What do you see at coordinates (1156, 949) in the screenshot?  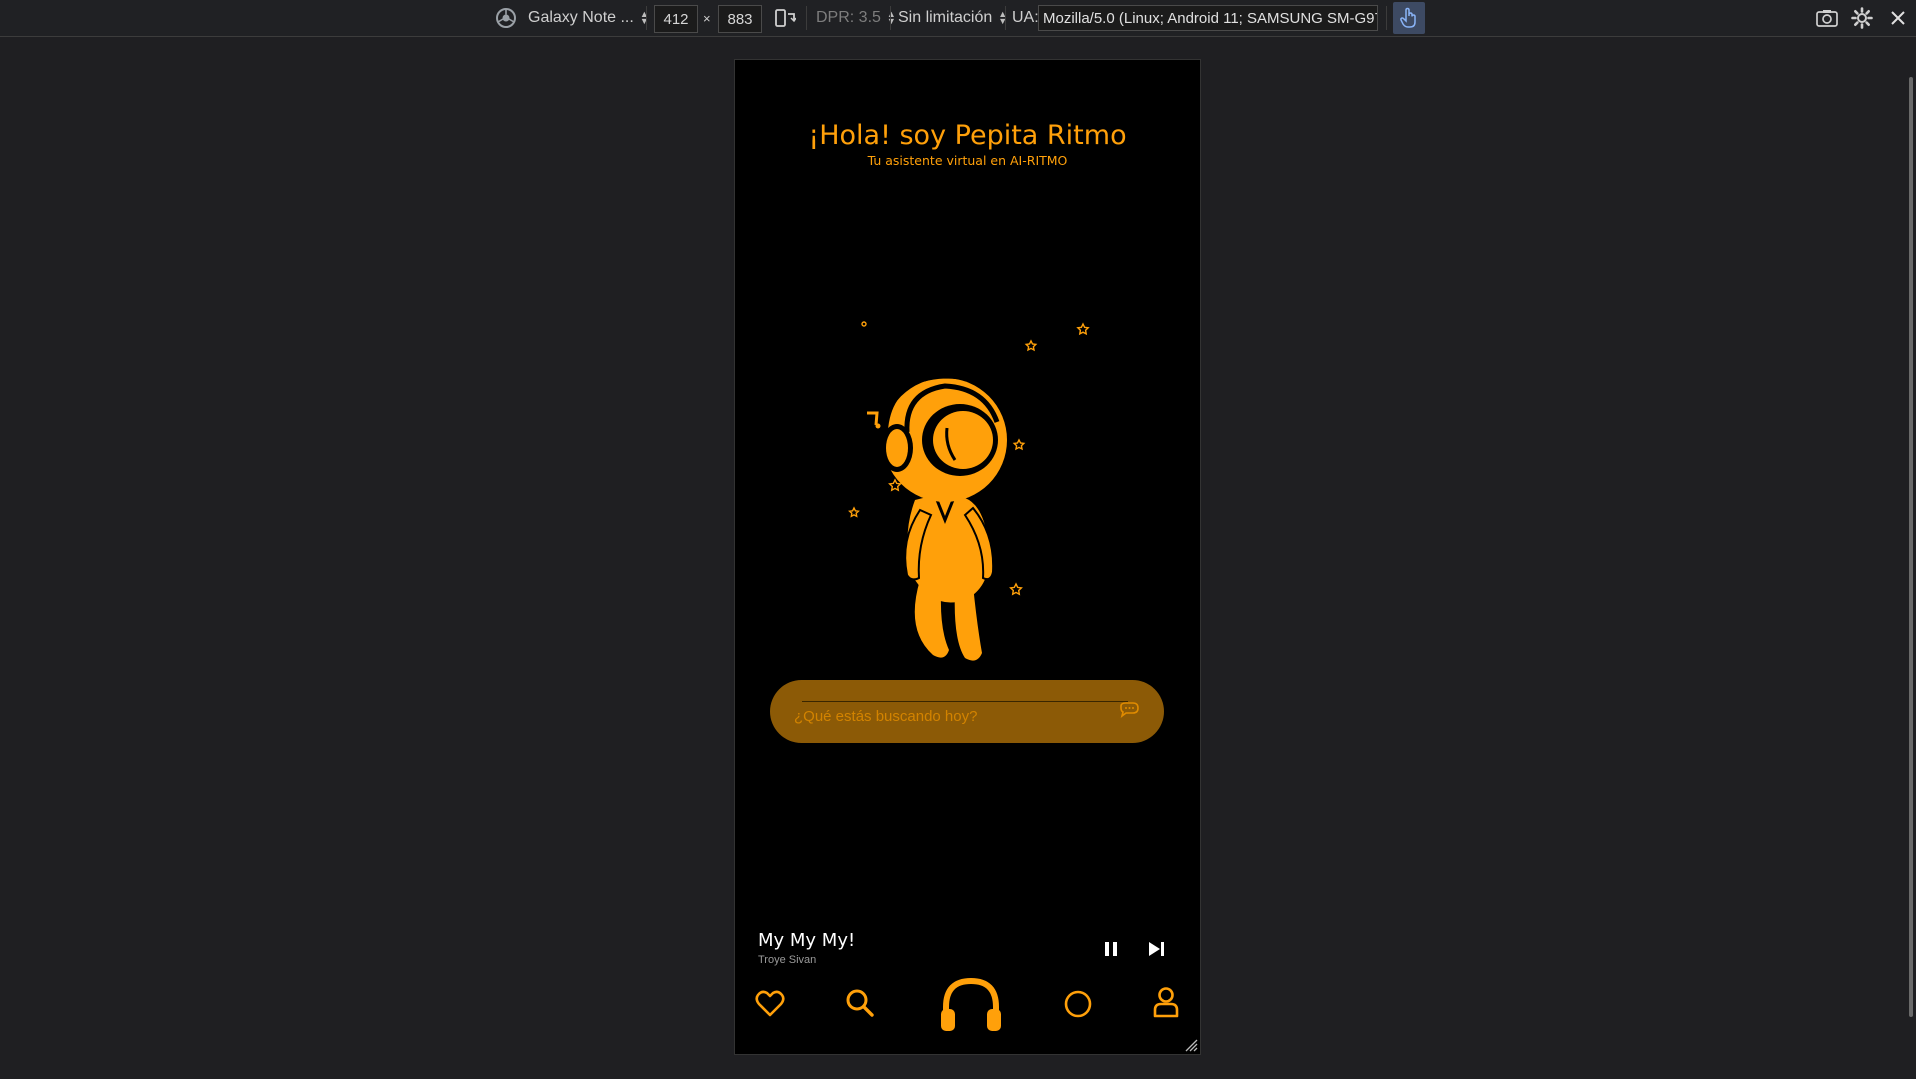 I see `skip-next-icon` at bounding box center [1156, 949].